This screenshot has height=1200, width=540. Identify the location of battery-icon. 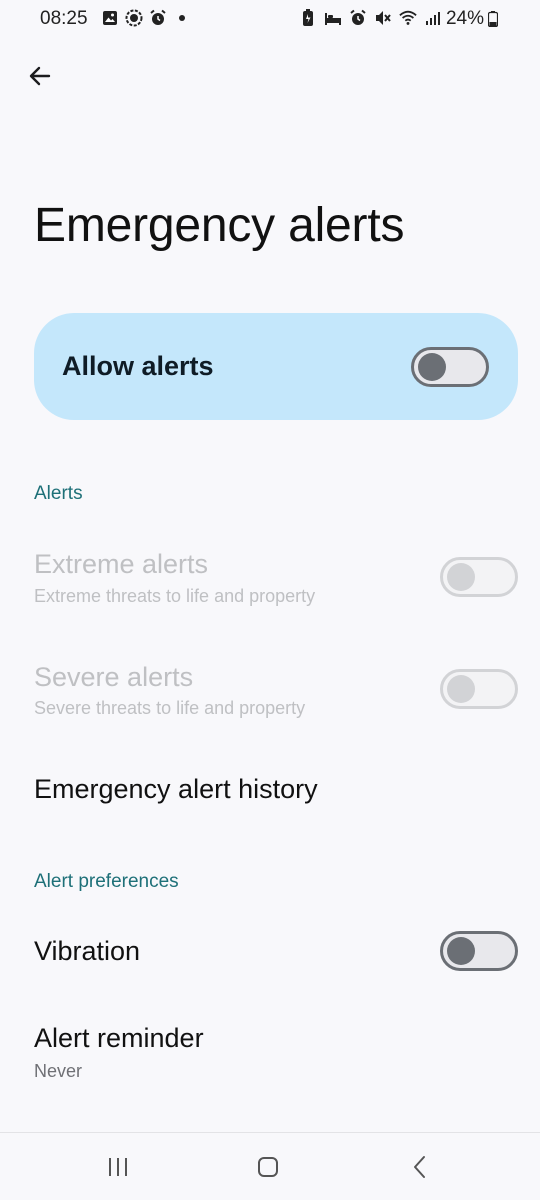
(493, 21).